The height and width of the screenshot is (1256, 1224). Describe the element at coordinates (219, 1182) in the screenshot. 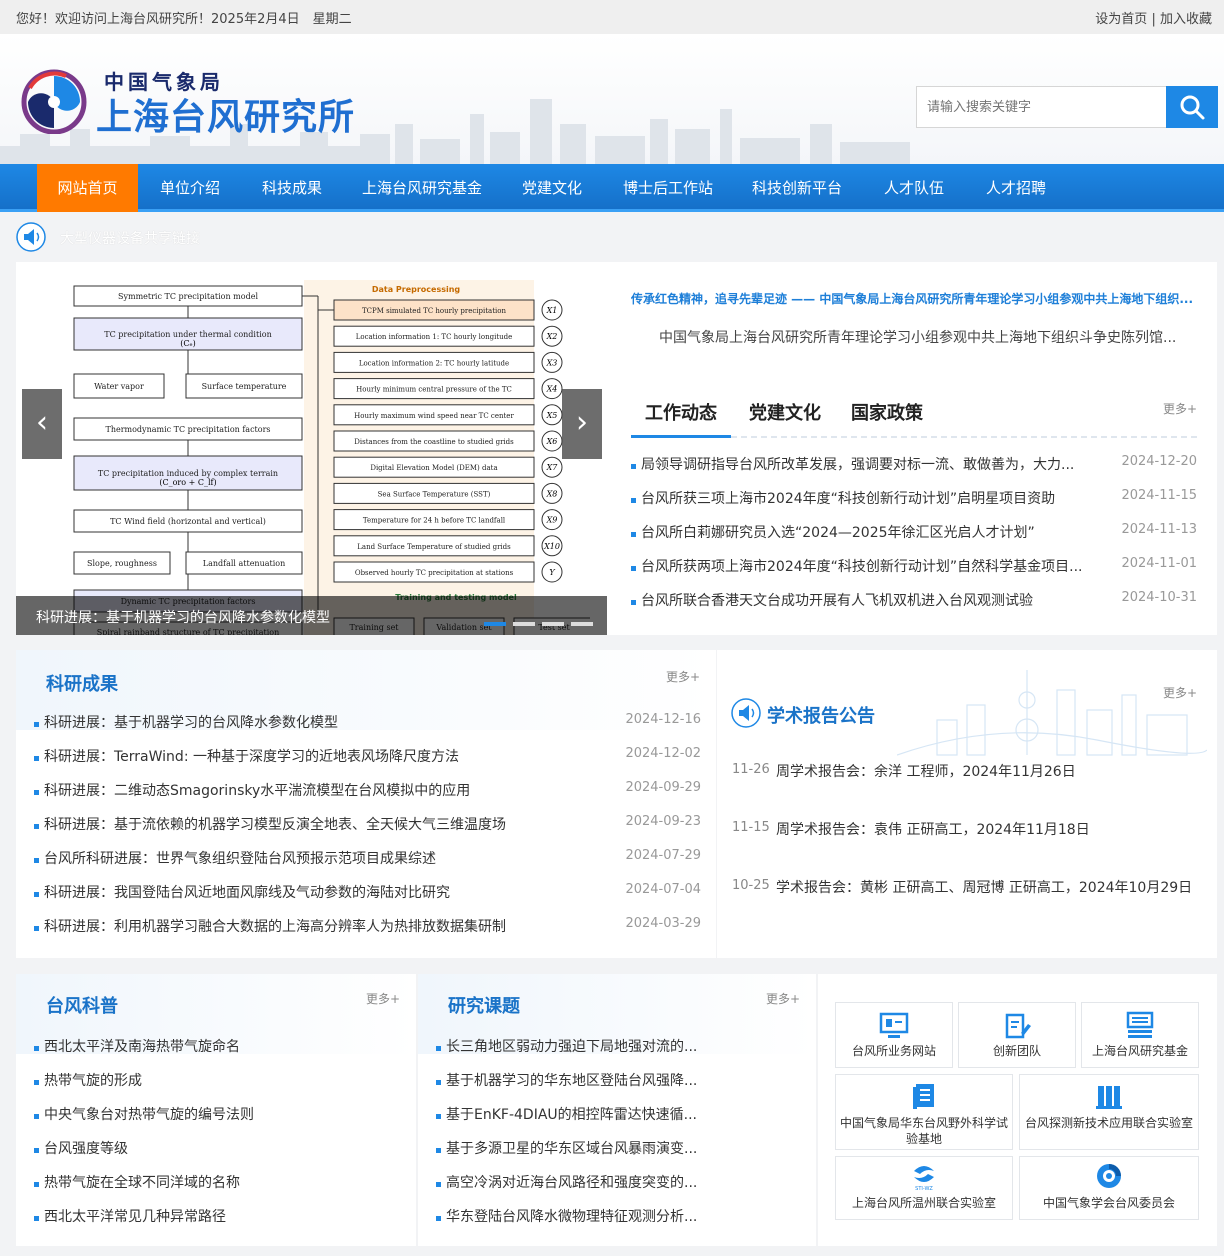

I see `science-item-title: 热带气旋在全球不同洋域的名称` at that location.